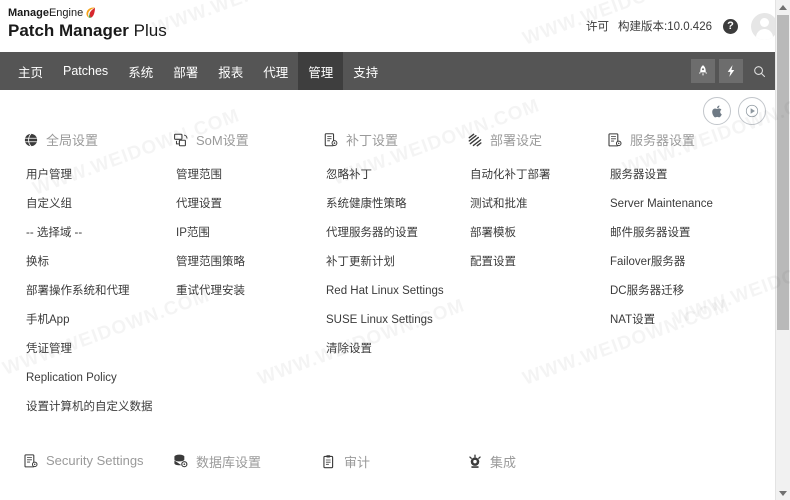 The width and height of the screenshot is (790, 500). I want to click on integration-icon, so click(474, 461).